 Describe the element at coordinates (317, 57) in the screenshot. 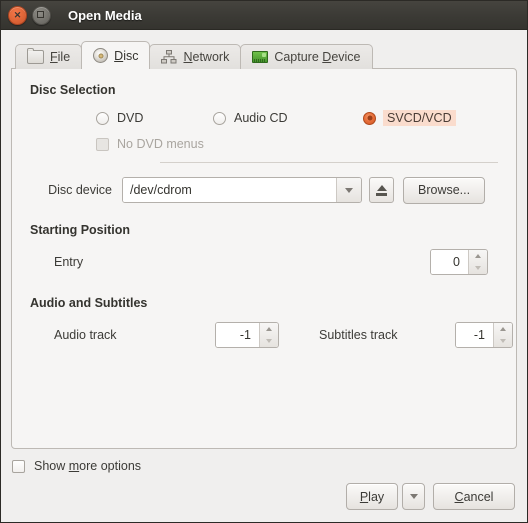

I see `tab-capture-device-label: Capture Device` at that location.